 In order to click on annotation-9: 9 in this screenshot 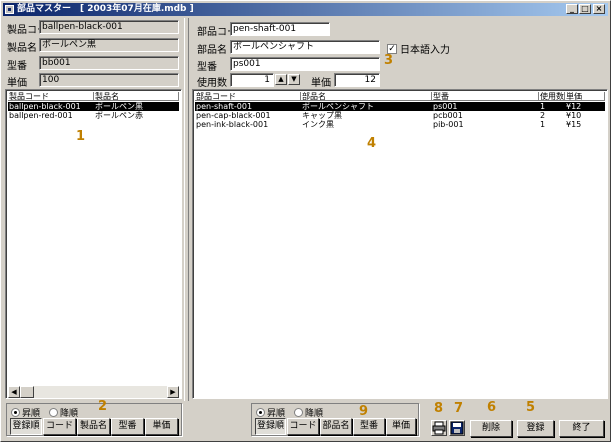, I will do `click(364, 411)`.